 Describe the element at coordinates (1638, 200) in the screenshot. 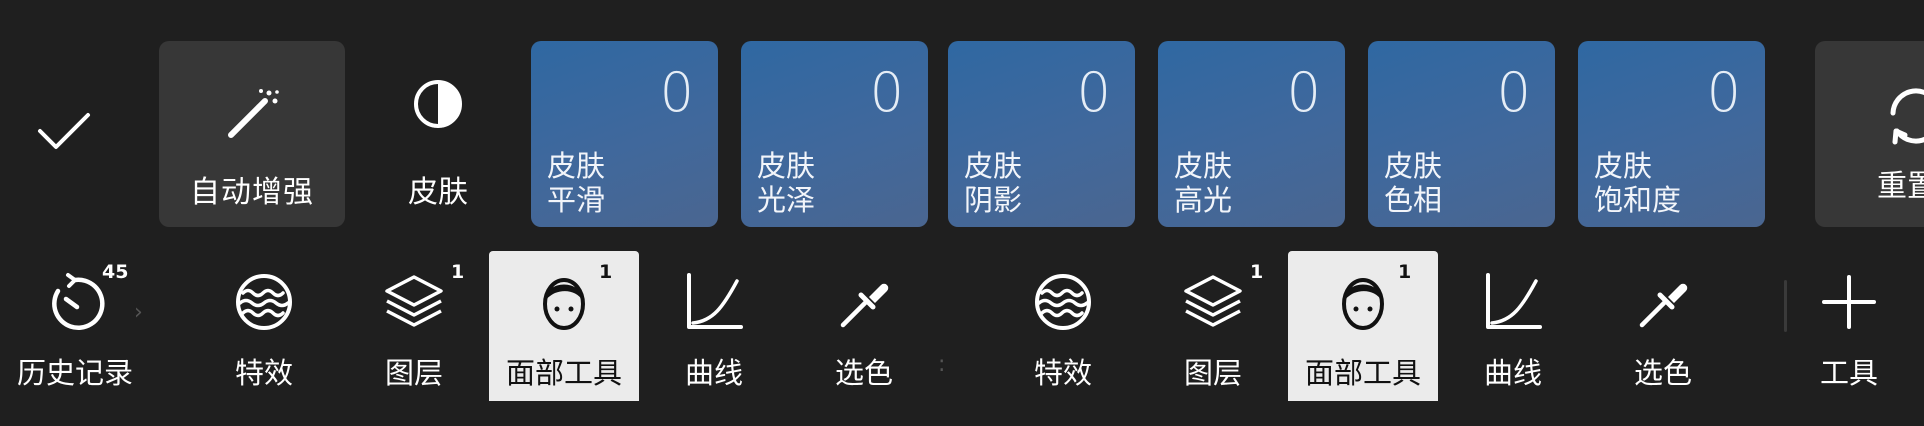

I see `slider-label-line2: 饱和度` at that location.